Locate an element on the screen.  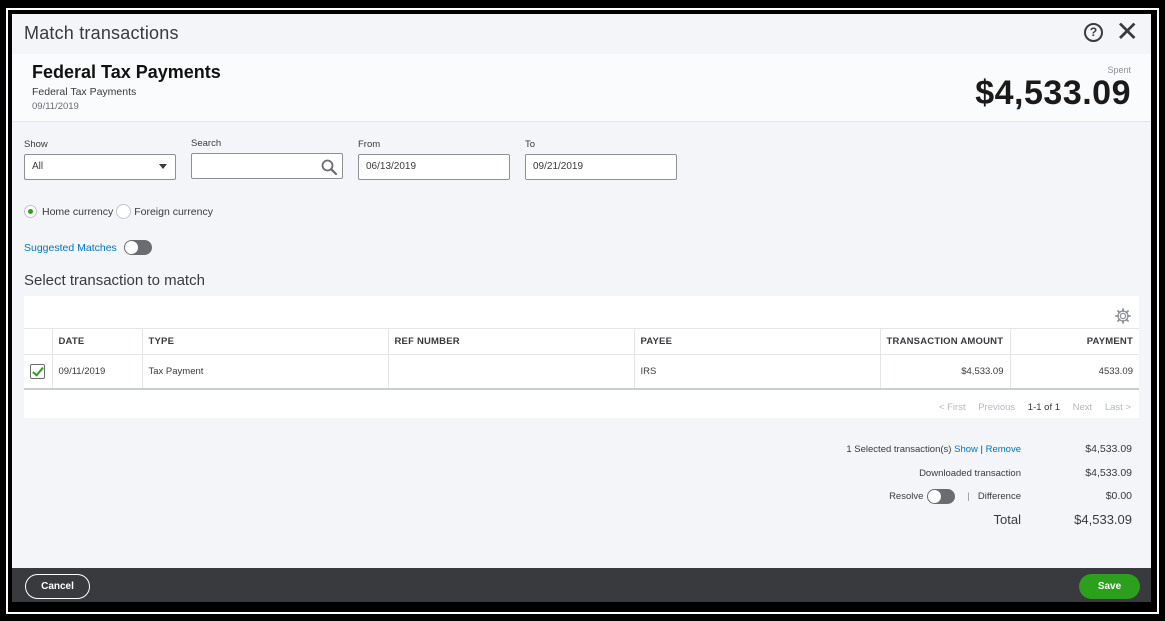
help-icon: ? is located at coordinates (1093, 32).